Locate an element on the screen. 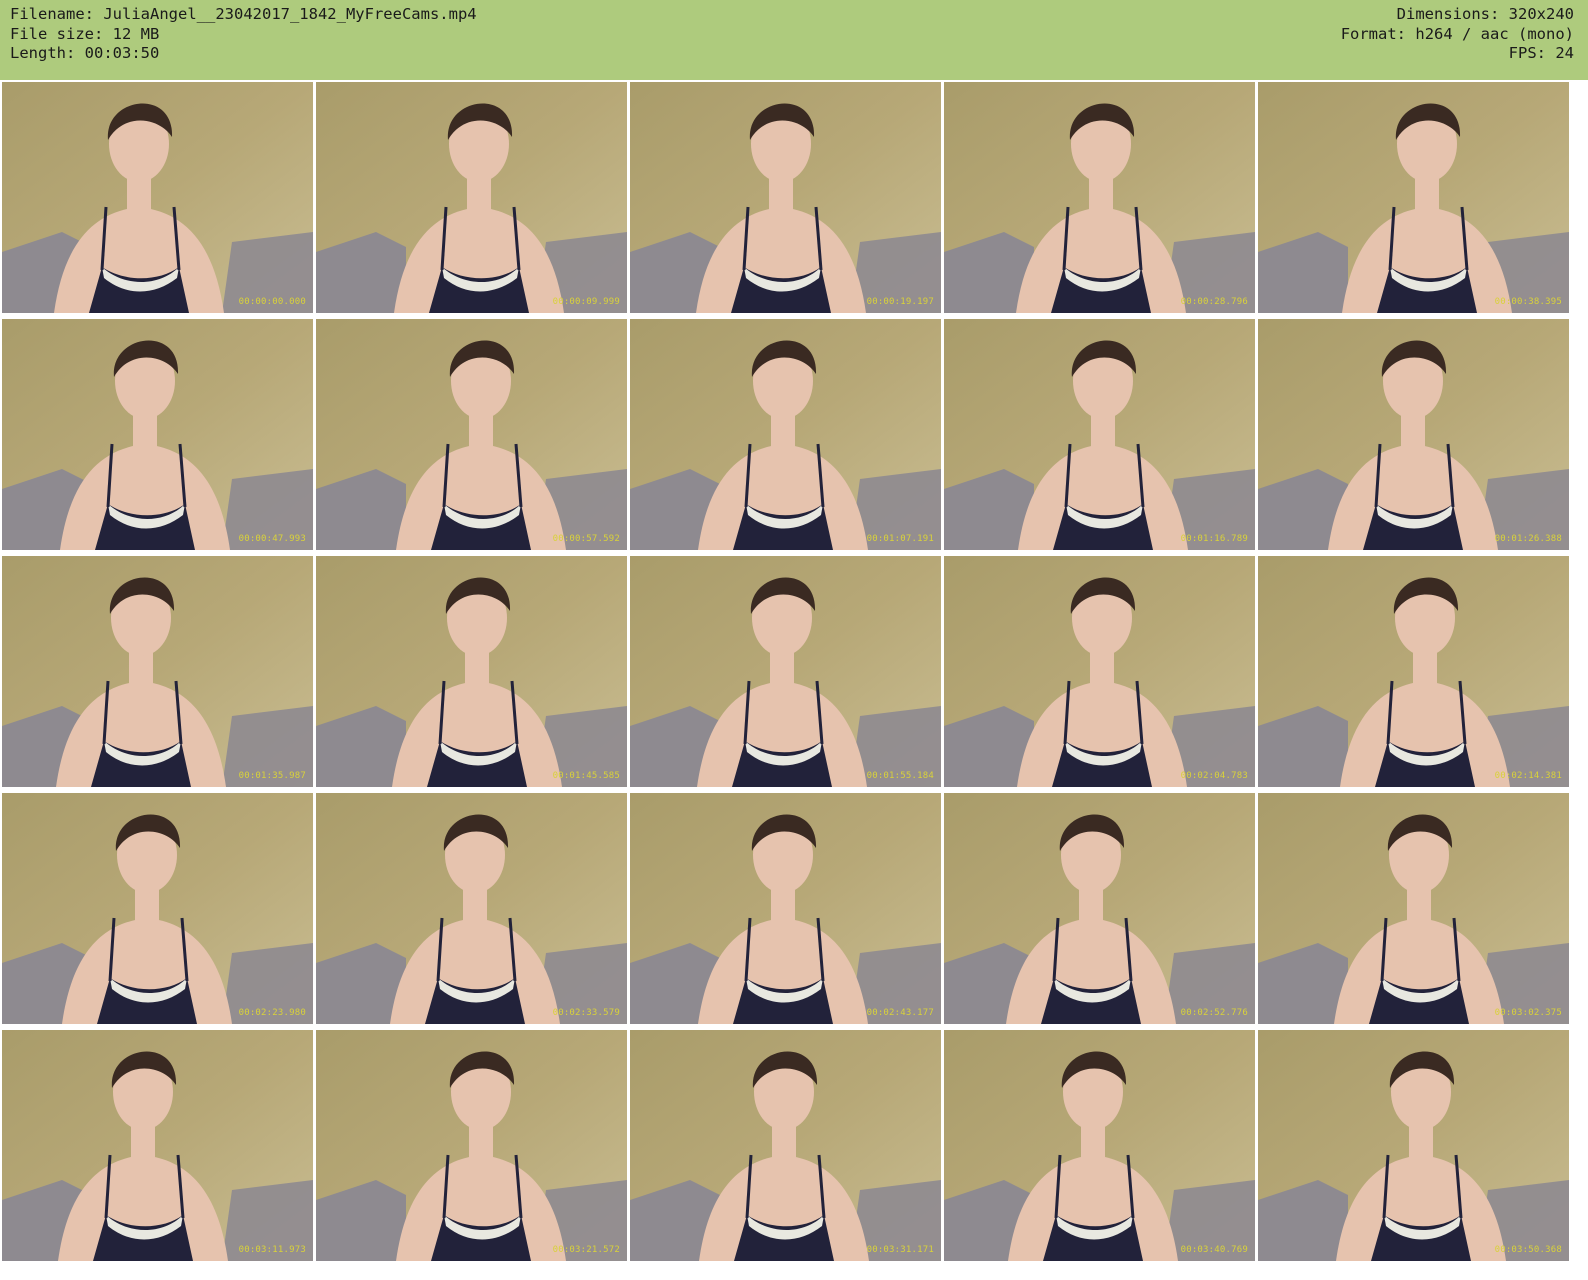 The width and height of the screenshot is (1588, 1280). video-thumbnail: 00:00:09.999 is located at coordinates (471, 197).